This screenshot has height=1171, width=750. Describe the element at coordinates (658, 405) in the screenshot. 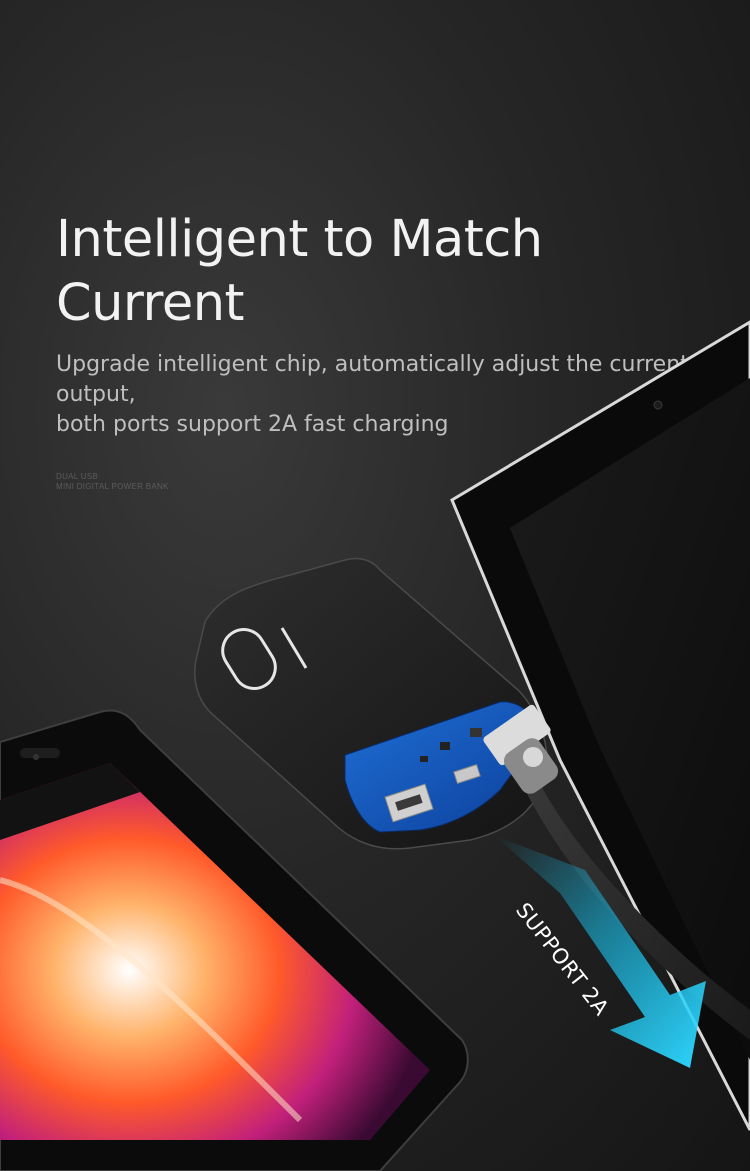

I see `tablet-camera-icon` at that location.